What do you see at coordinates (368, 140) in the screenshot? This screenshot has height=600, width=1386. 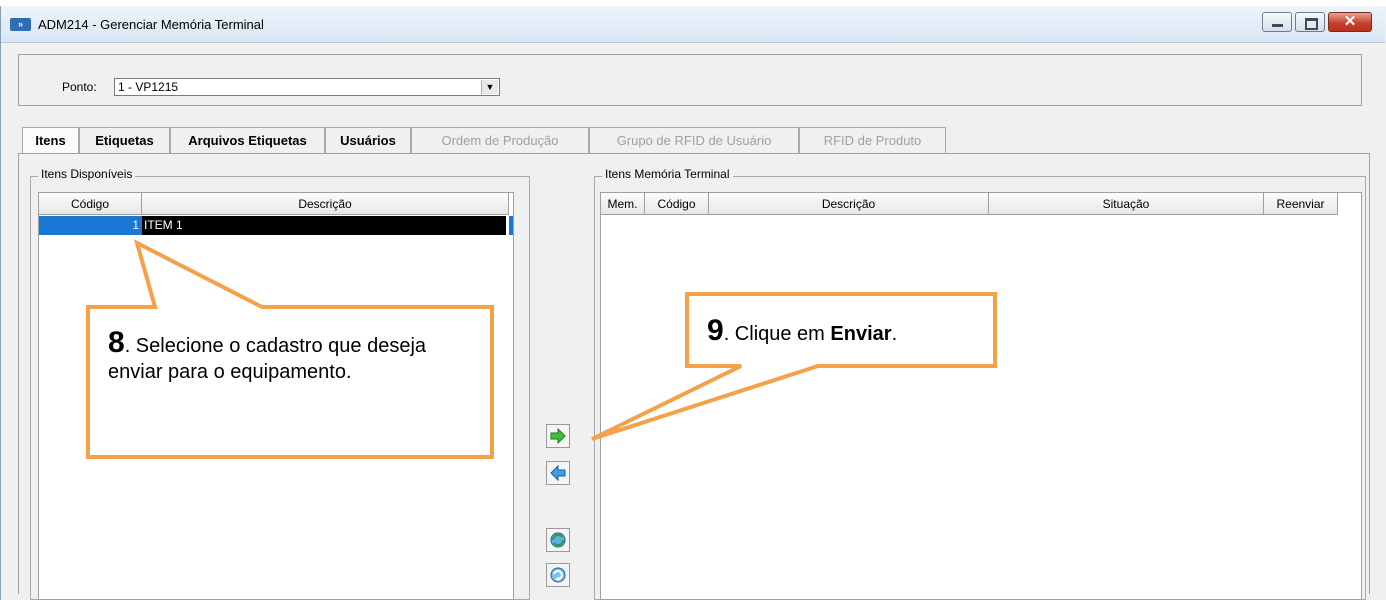 I see `tab-usuarios: Usuários` at bounding box center [368, 140].